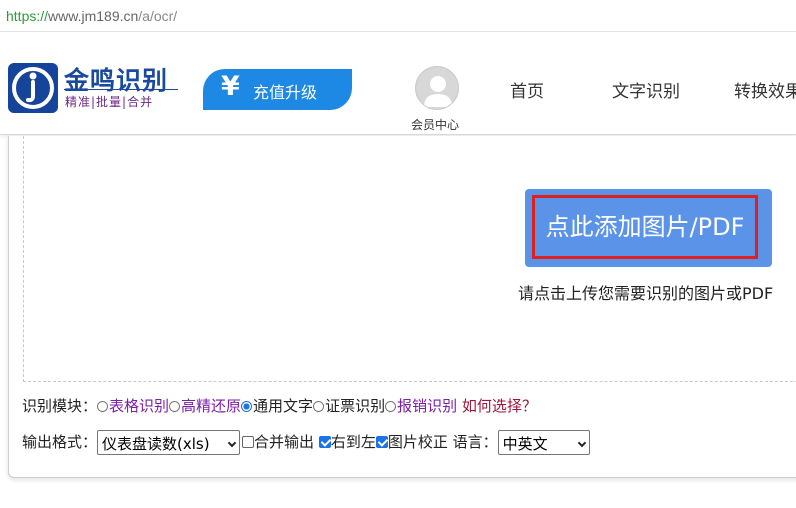 The width and height of the screenshot is (796, 508). What do you see at coordinates (427, 406) in the screenshot?
I see `option-reimbursement-ocr: 报销识别` at bounding box center [427, 406].